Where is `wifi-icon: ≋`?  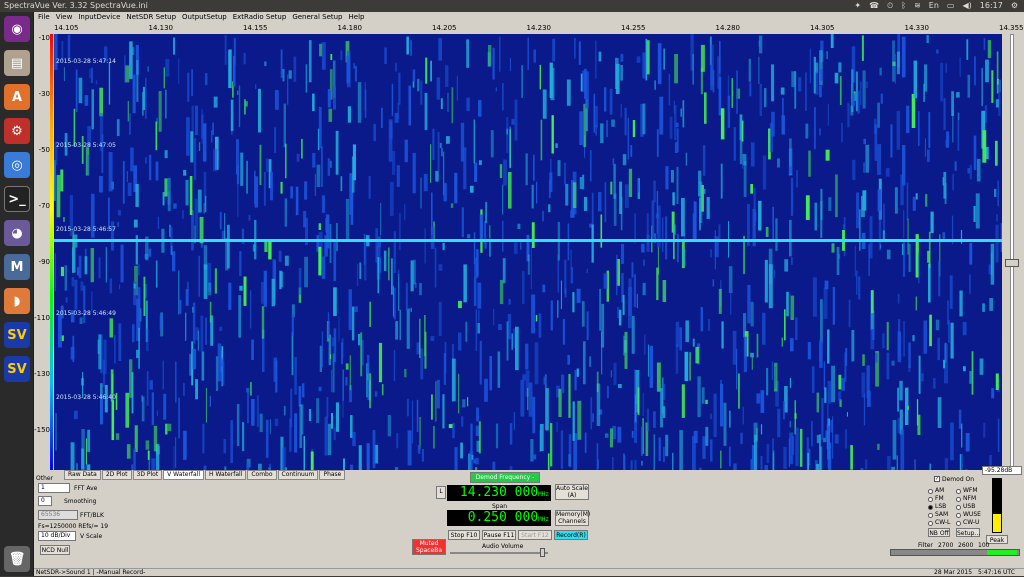
wifi-icon: ≋ is located at coordinates (917, 6).